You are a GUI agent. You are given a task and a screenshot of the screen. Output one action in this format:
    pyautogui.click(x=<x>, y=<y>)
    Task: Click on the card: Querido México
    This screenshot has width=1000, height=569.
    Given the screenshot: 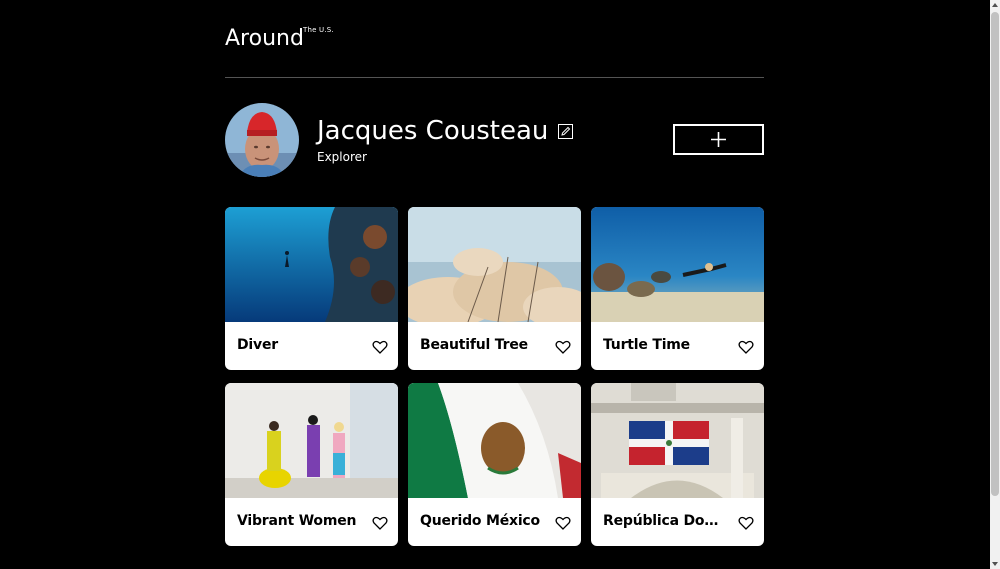 What is the action you would take?
    pyautogui.click(x=494, y=464)
    